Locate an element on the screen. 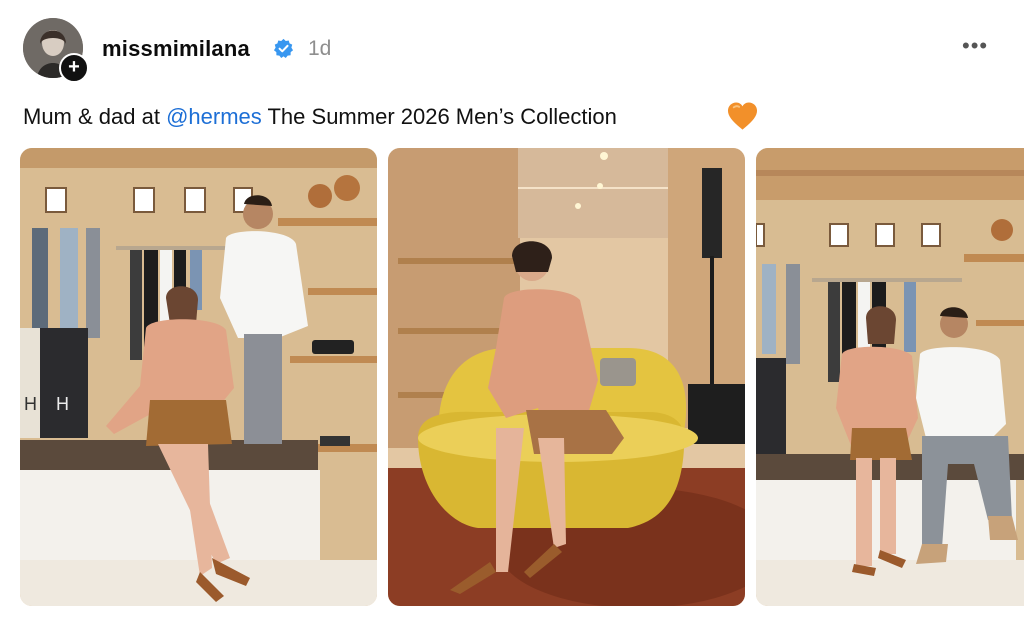 This screenshot has width=1024, height=621. caption-text-start: Mum & dad at is located at coordinates (95, 116).